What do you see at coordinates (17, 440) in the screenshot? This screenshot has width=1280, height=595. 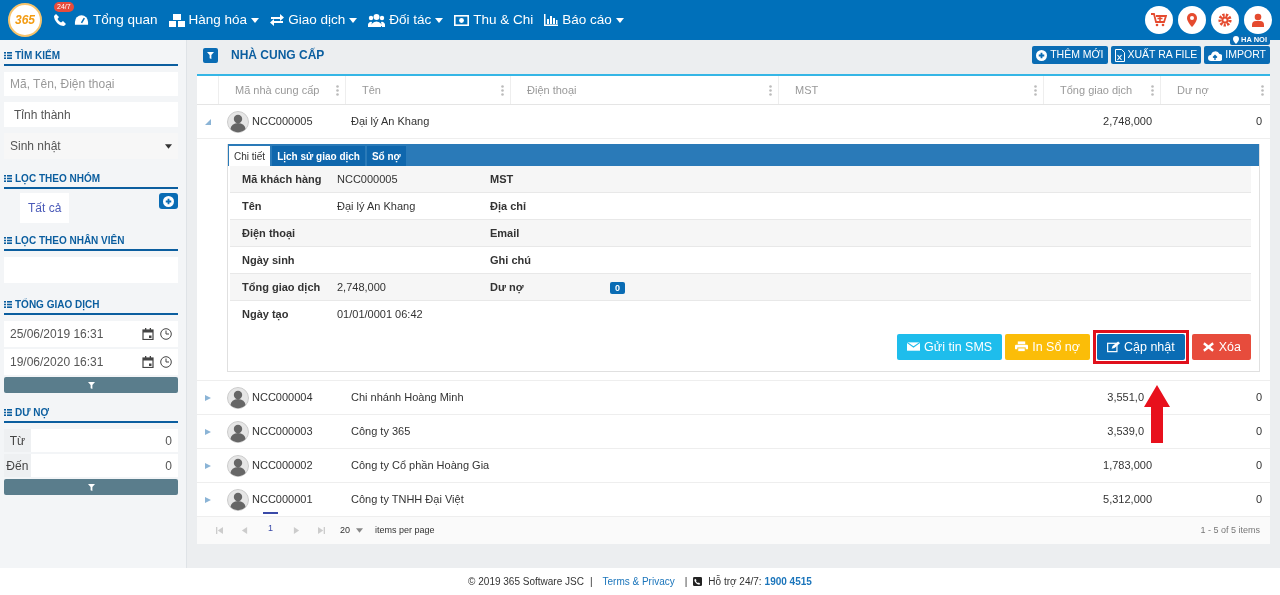 I see `range-label: Từ` at bounding box center [17, 440].